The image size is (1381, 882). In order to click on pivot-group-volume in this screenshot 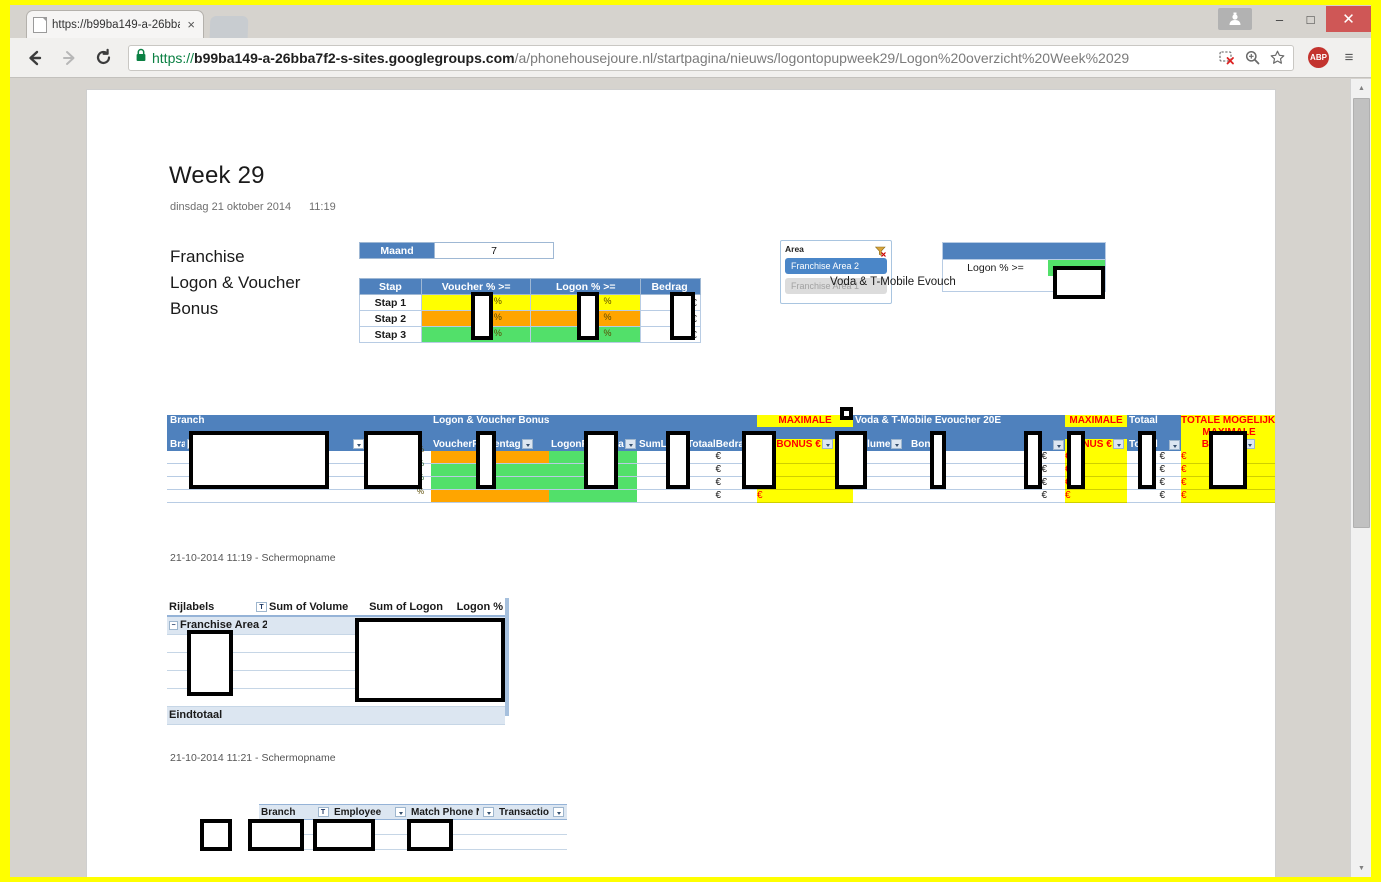, I will do `click(312, 625)`.